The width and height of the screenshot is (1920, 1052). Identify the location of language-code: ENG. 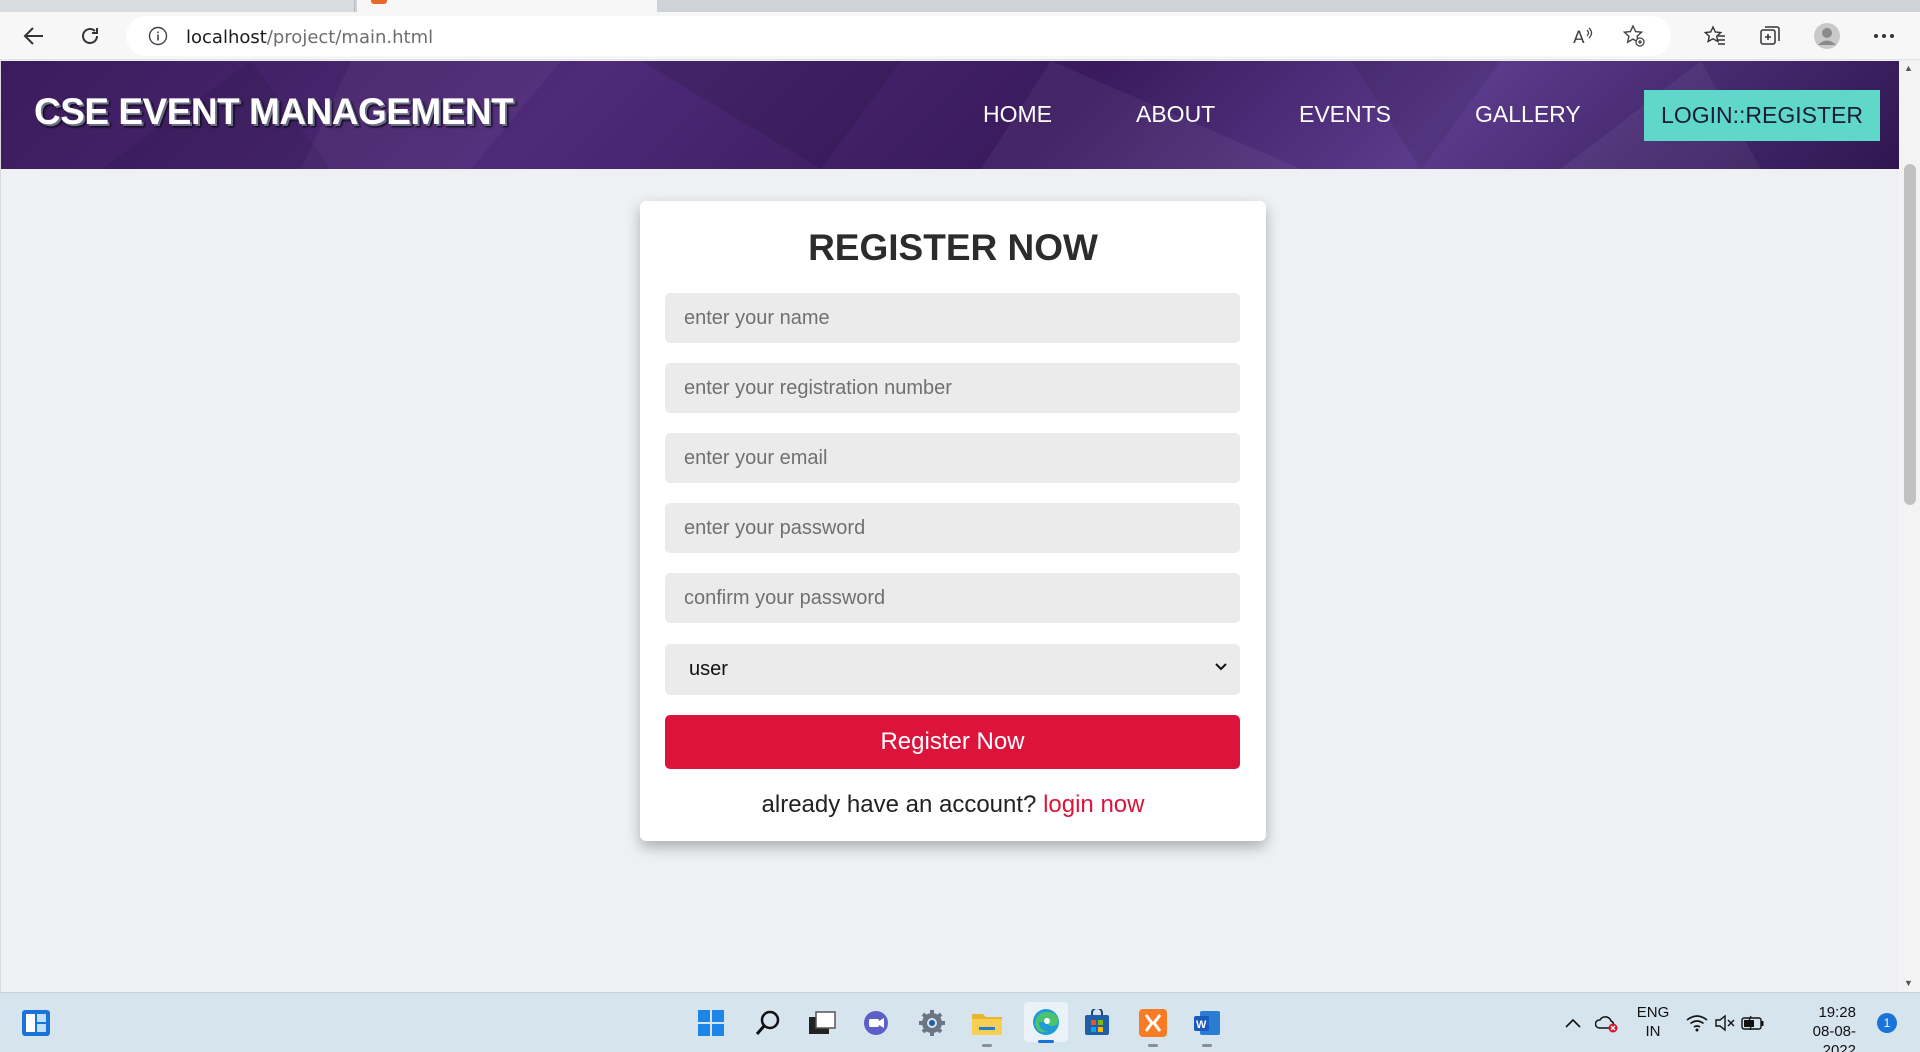
(1653, 1012).